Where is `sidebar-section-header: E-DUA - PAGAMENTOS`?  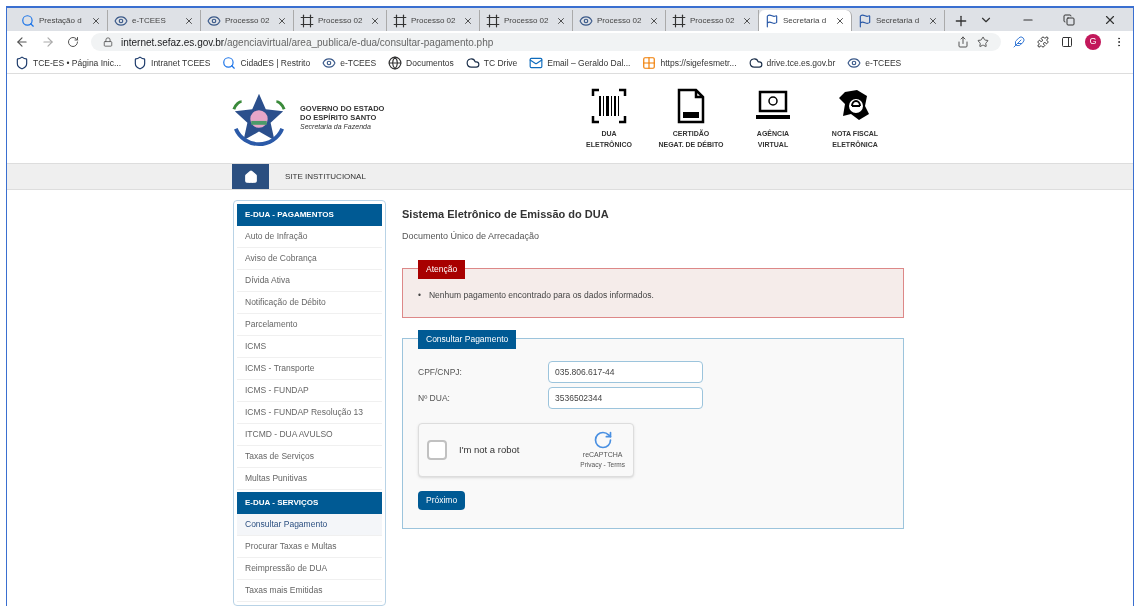 sidebar-section-header: E-DUA - PAGAMENTOS is located at coordinates (309, 215).